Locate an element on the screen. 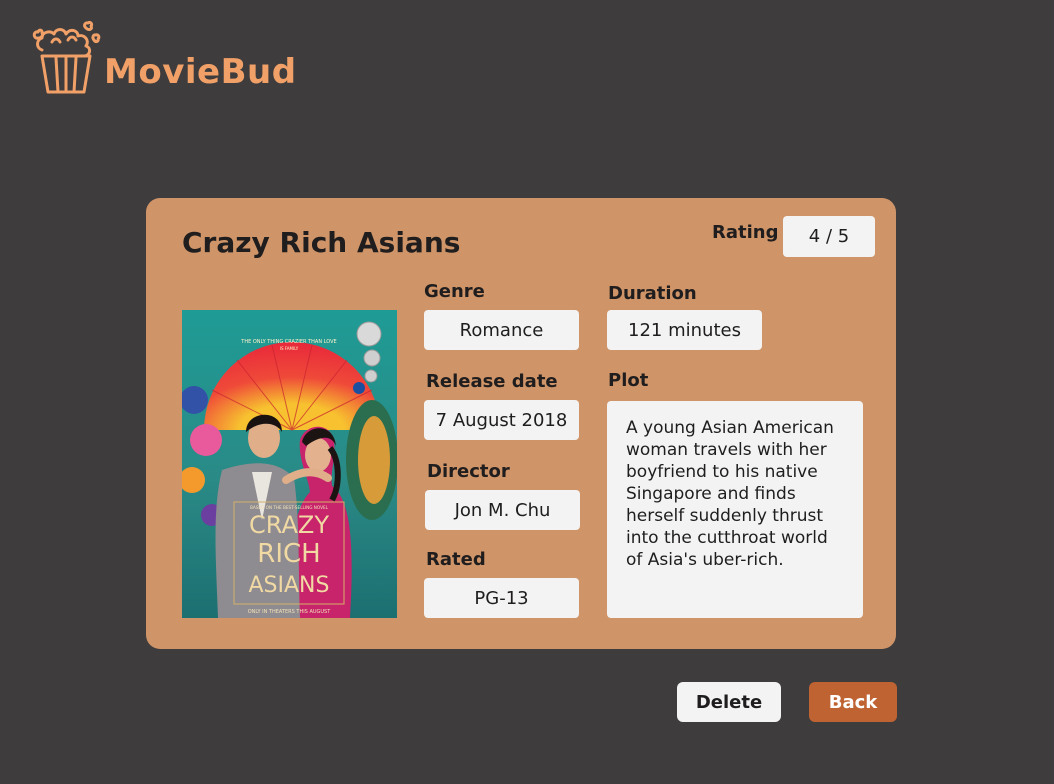 The height and width of the screenshot is (784, 1054). release-date-label: Release date is located at coordinates (492, 381).